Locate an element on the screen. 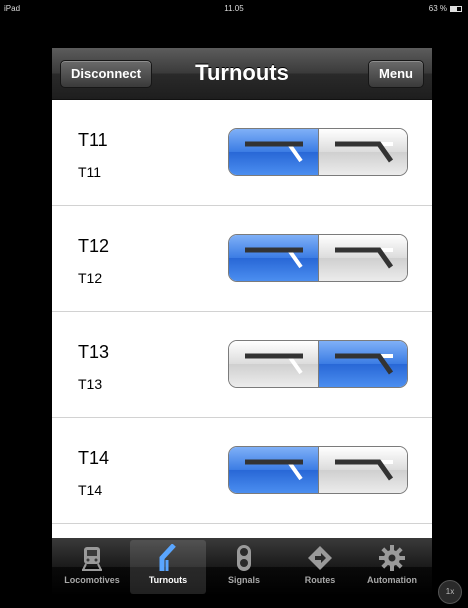 This screenshot has height=608, width=468. turnout-row: T14 T14 is located at coordinates (242, 471).